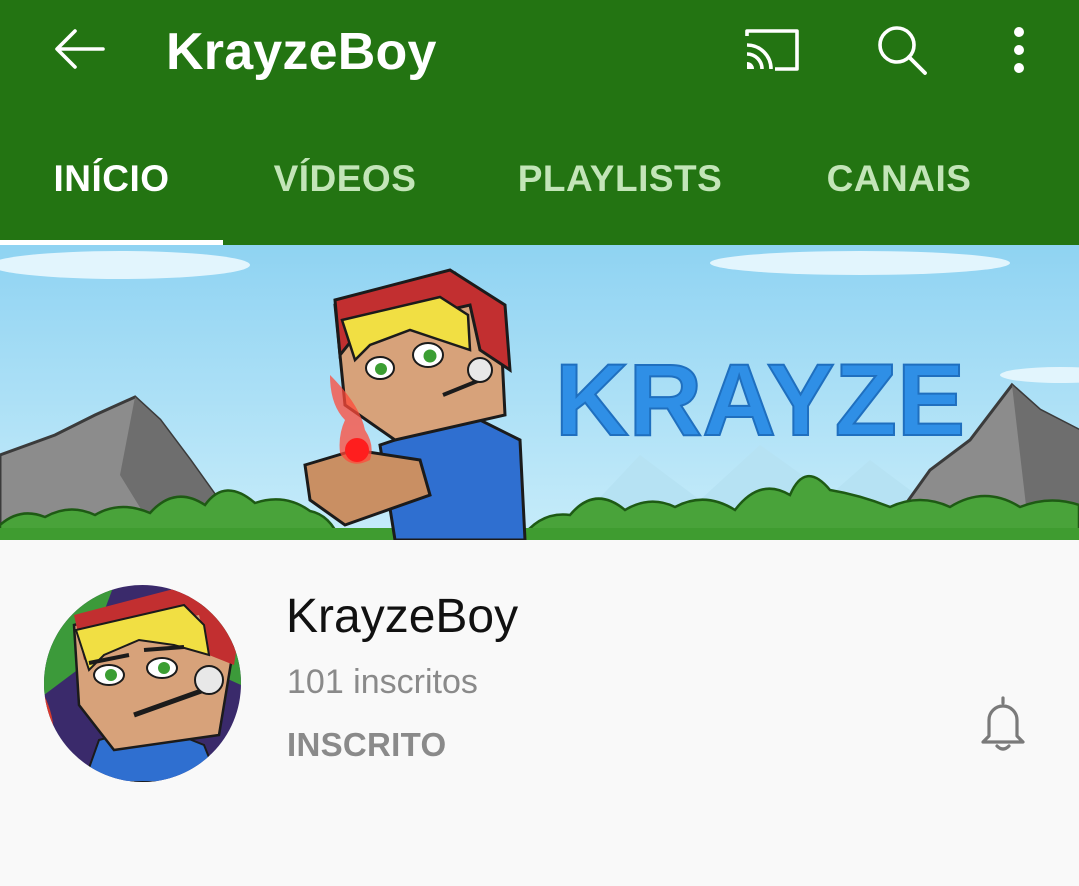  Describe the element at coordinates (620, 182) in the screenshot. I see `tab-playlists: PLAYLISTS` at that location.